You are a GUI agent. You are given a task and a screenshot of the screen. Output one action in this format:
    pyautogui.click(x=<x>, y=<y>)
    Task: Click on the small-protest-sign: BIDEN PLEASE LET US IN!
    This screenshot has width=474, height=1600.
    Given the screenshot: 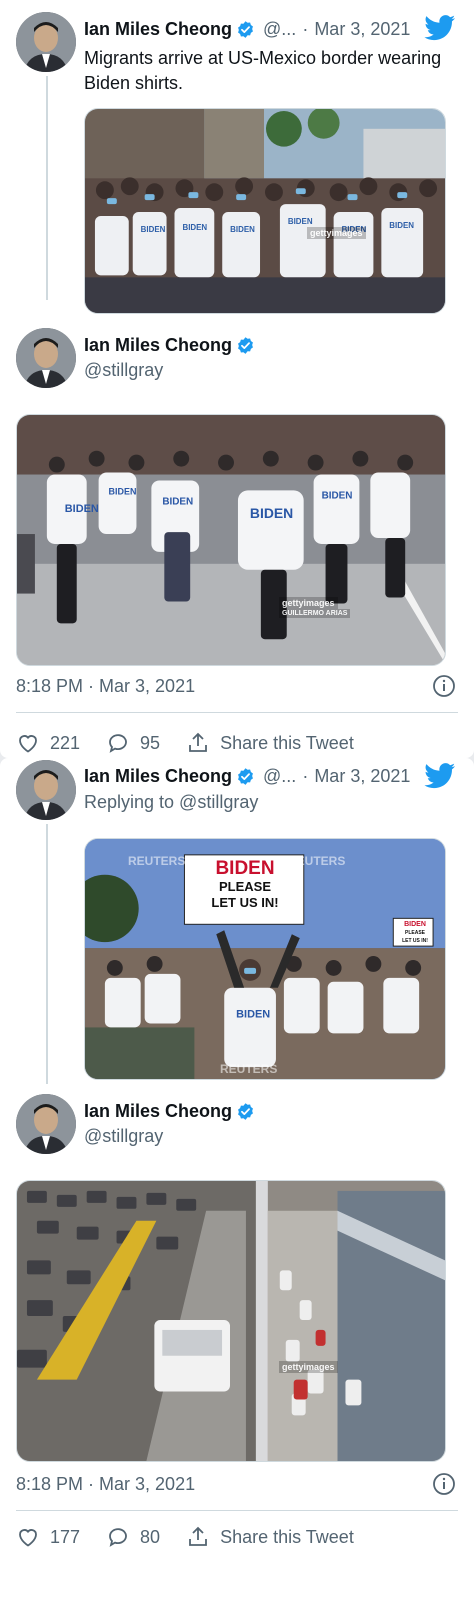 What is the action you would take?
    pyautogui.click(x=415, y=933)
    